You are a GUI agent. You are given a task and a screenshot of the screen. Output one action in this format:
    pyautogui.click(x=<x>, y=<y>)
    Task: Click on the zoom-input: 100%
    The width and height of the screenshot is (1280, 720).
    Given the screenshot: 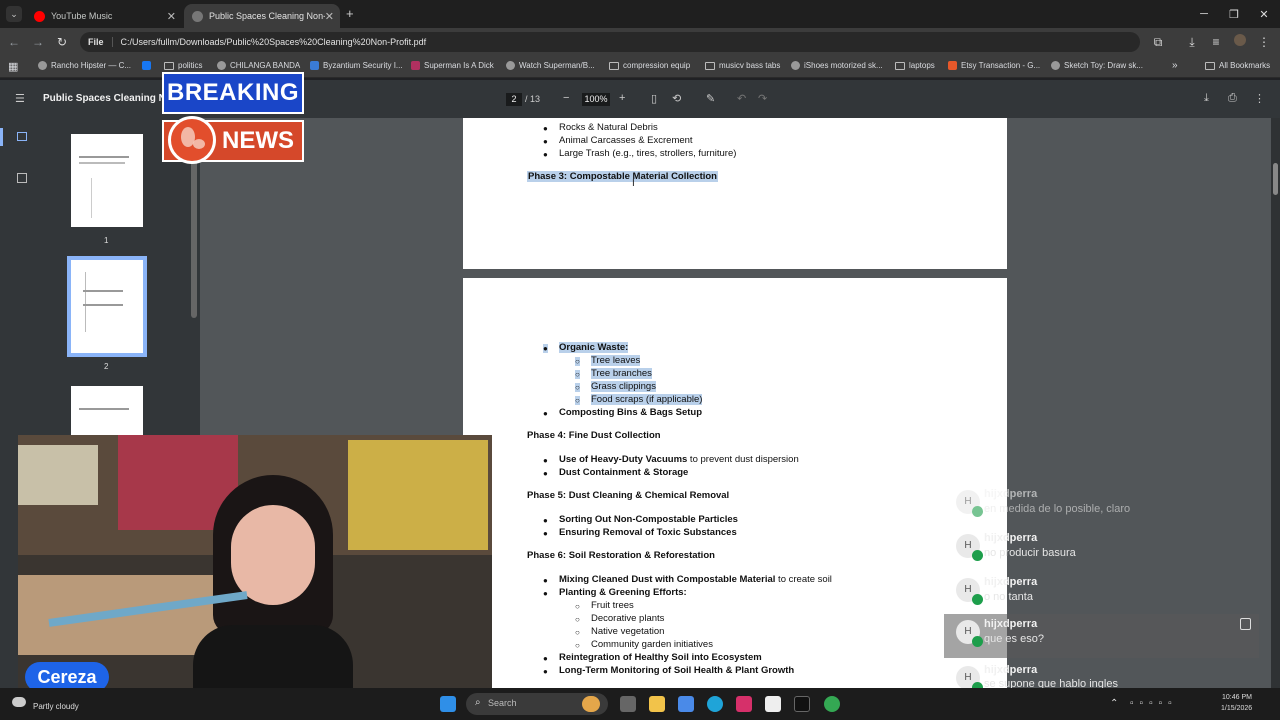 What is the action you would take?
    pyautogui.click(x=596, y=99)
    